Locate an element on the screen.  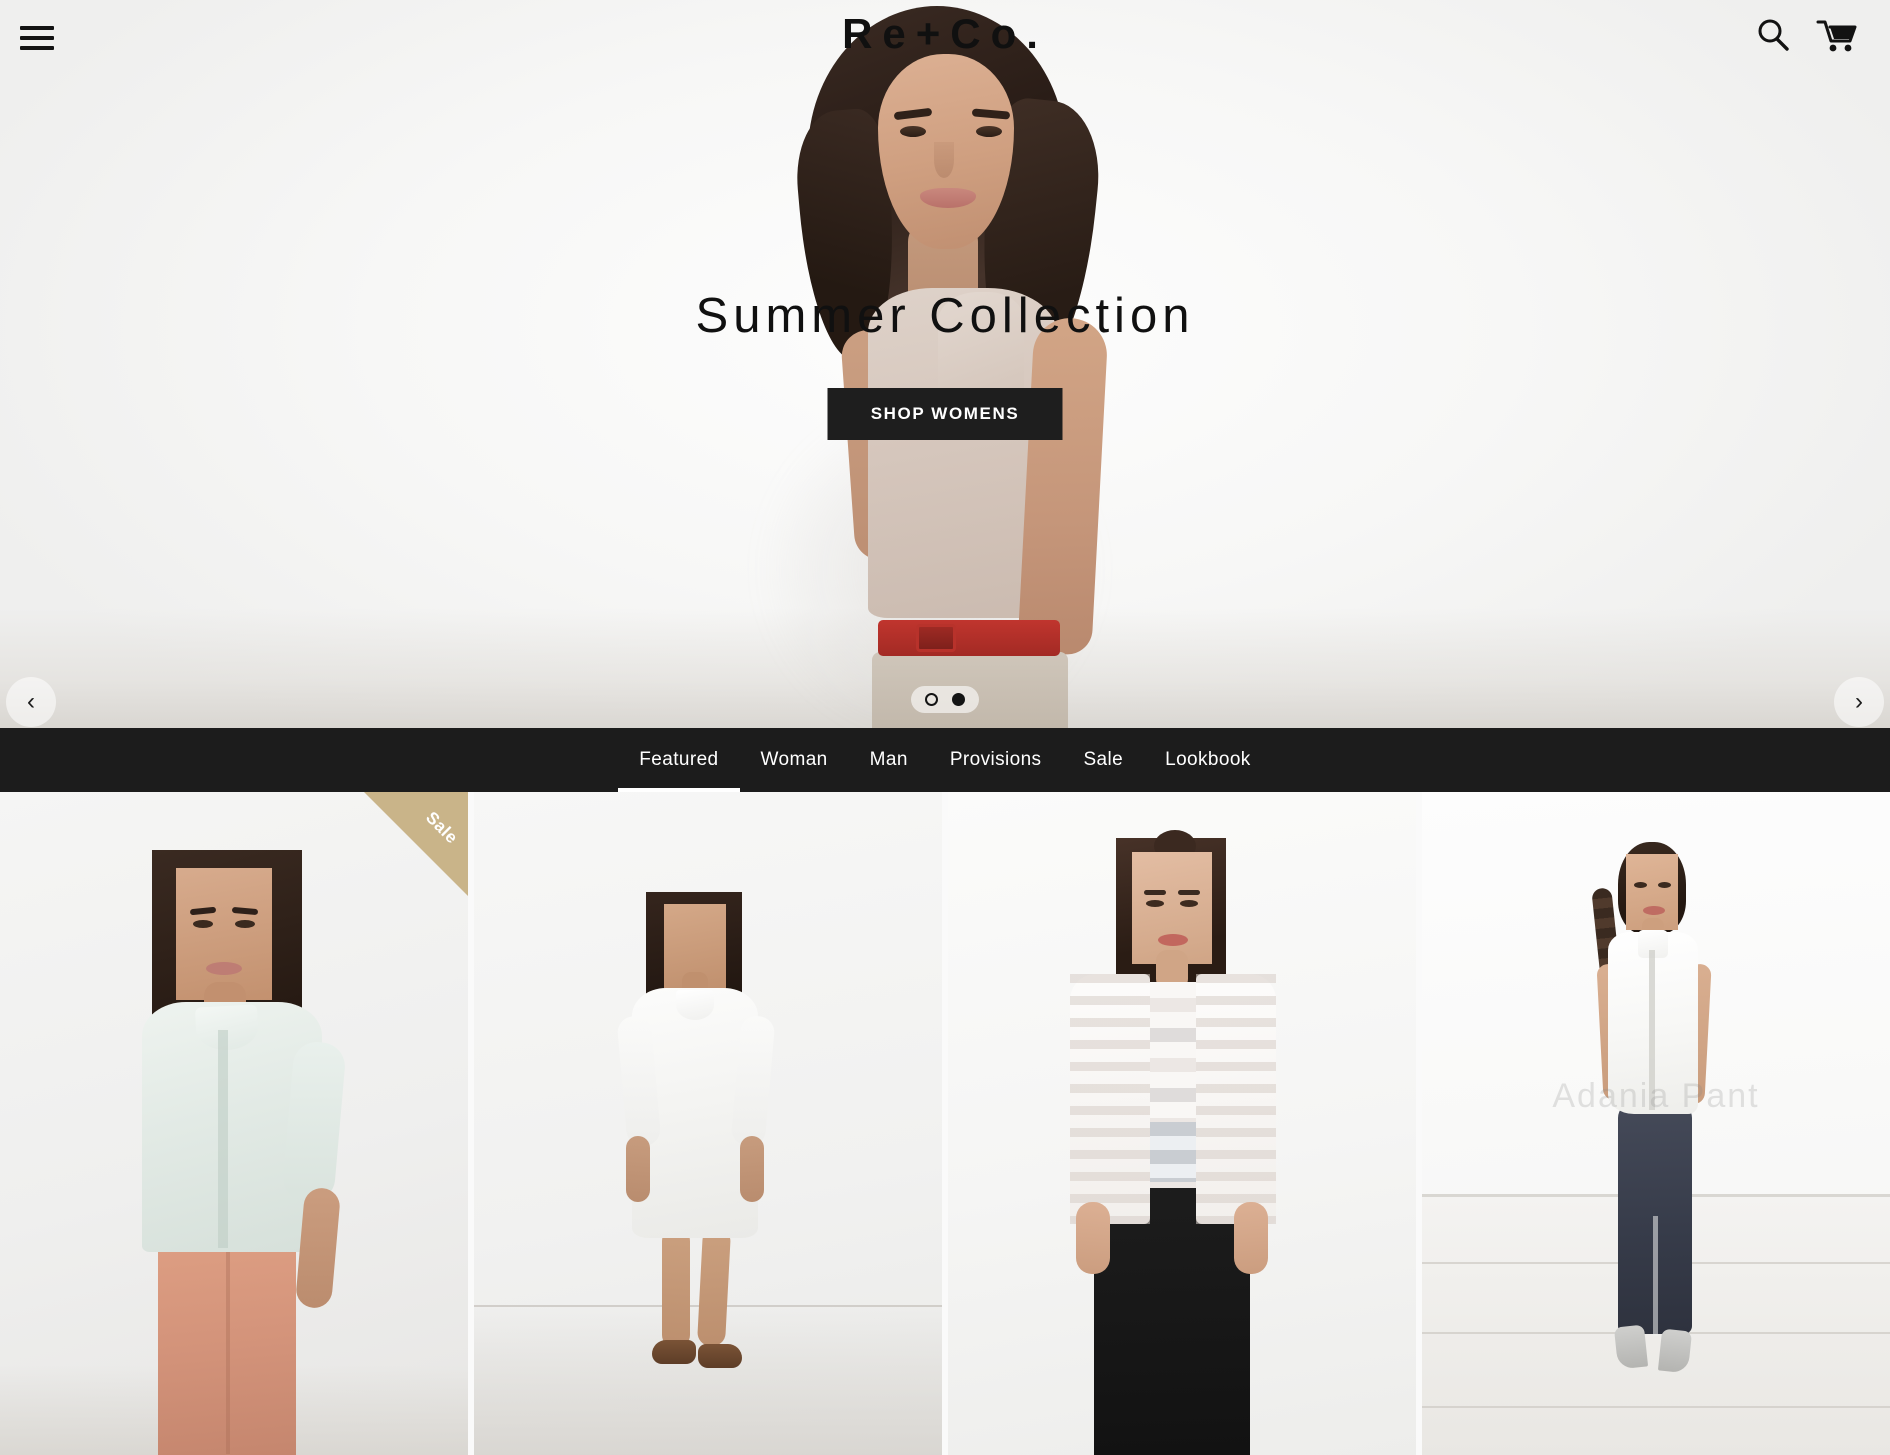
shop-womens-button: SHOP WOMENS is located at coordinates (945, 414).